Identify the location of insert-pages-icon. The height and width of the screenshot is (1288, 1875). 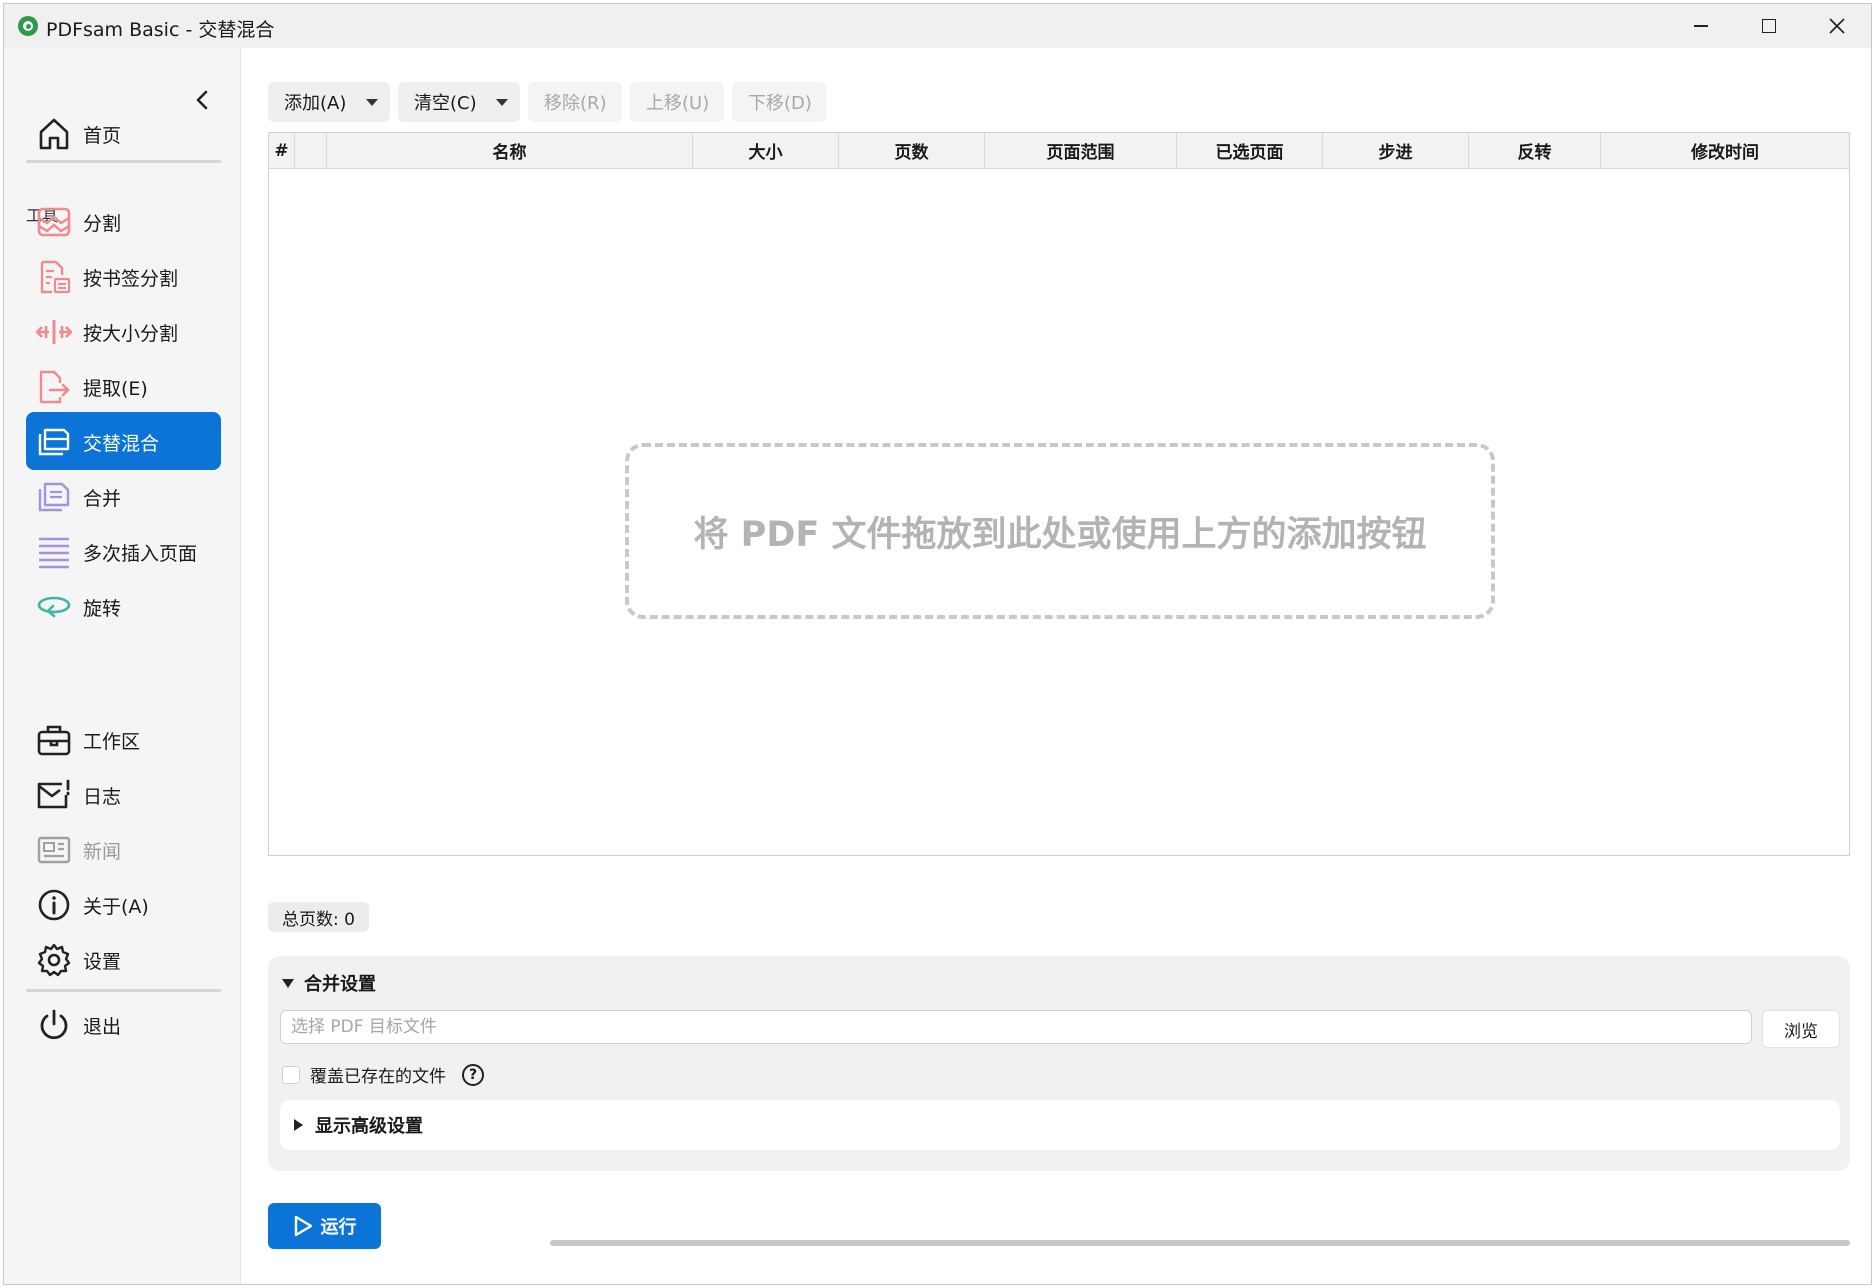
(54, 553).